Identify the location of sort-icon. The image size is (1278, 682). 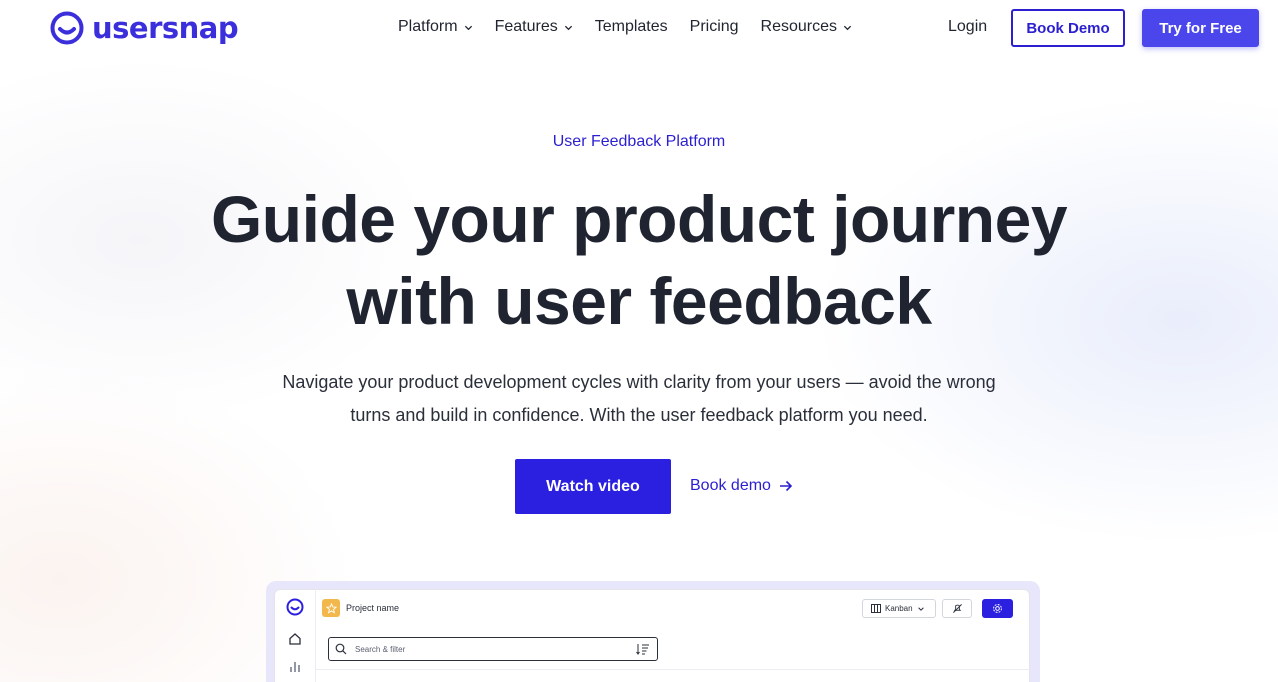
(643, 649).